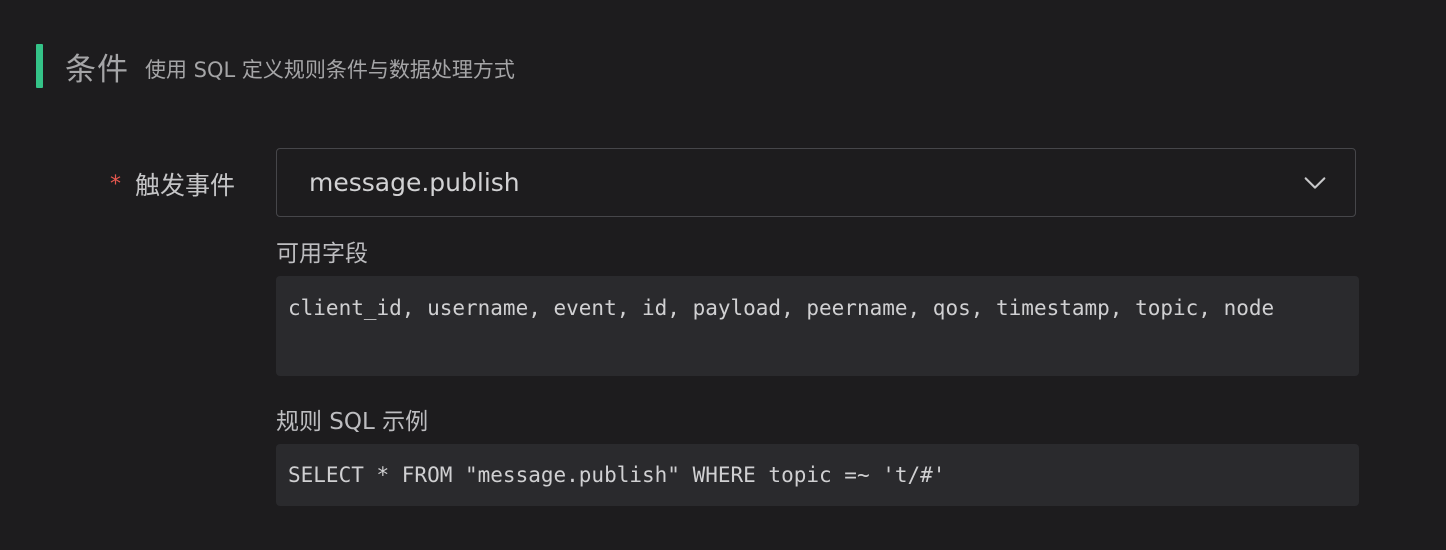 The image size is (1446, 550). What do you see at coordinates (1315, 183) in the screenshot?
I see `chevron-down-icon` at bounding box center [1315, 183].